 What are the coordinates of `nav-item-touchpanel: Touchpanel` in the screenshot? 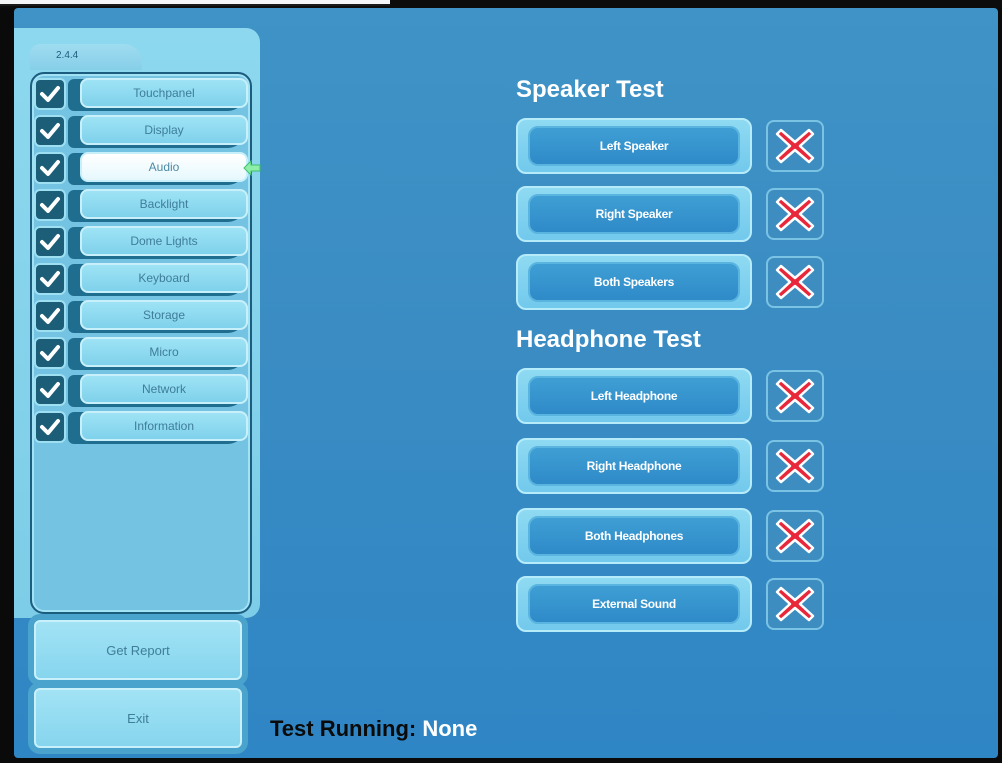 It's located at (164, 93).